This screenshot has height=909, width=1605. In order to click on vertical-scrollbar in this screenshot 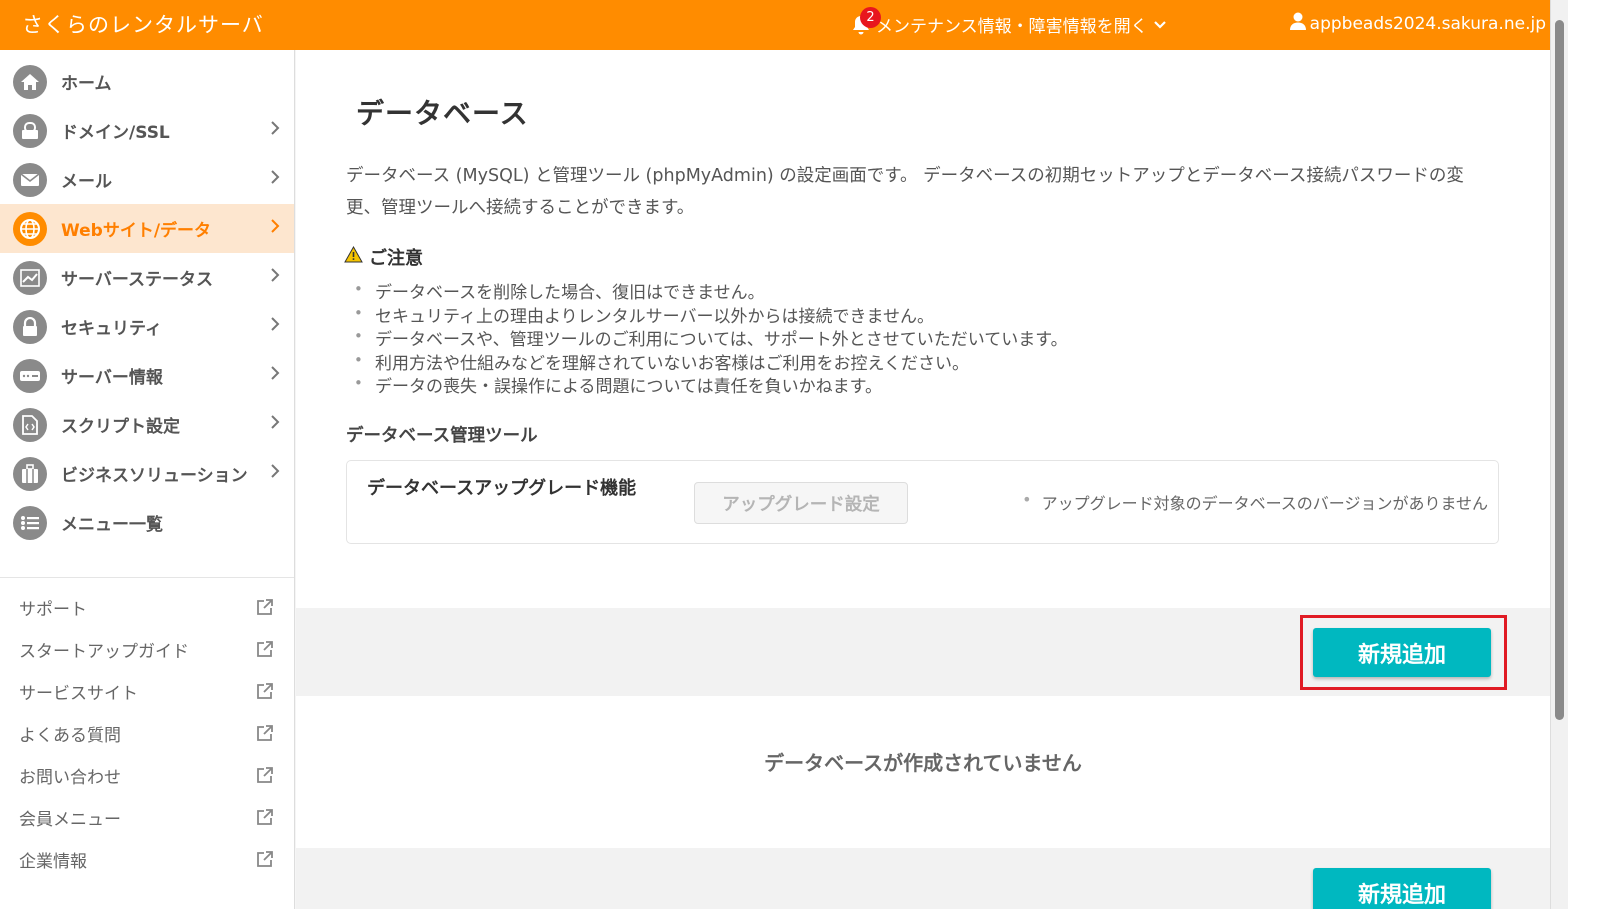, I will do `click(1559, 454)`.